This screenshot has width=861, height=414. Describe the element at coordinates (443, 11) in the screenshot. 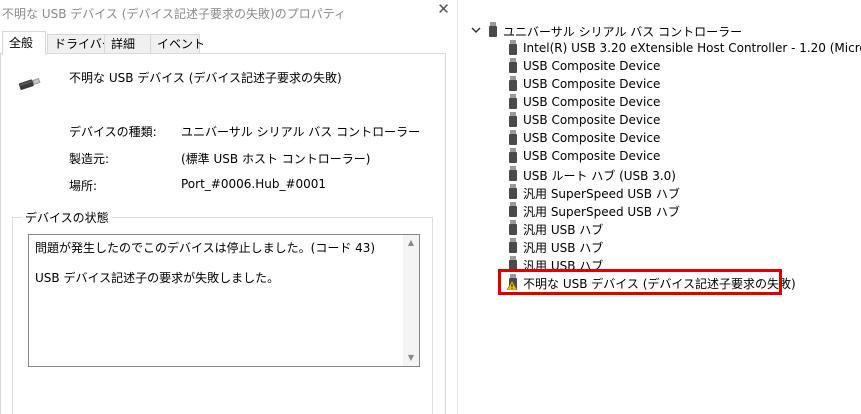

I see `close-button: ✕` at that location.